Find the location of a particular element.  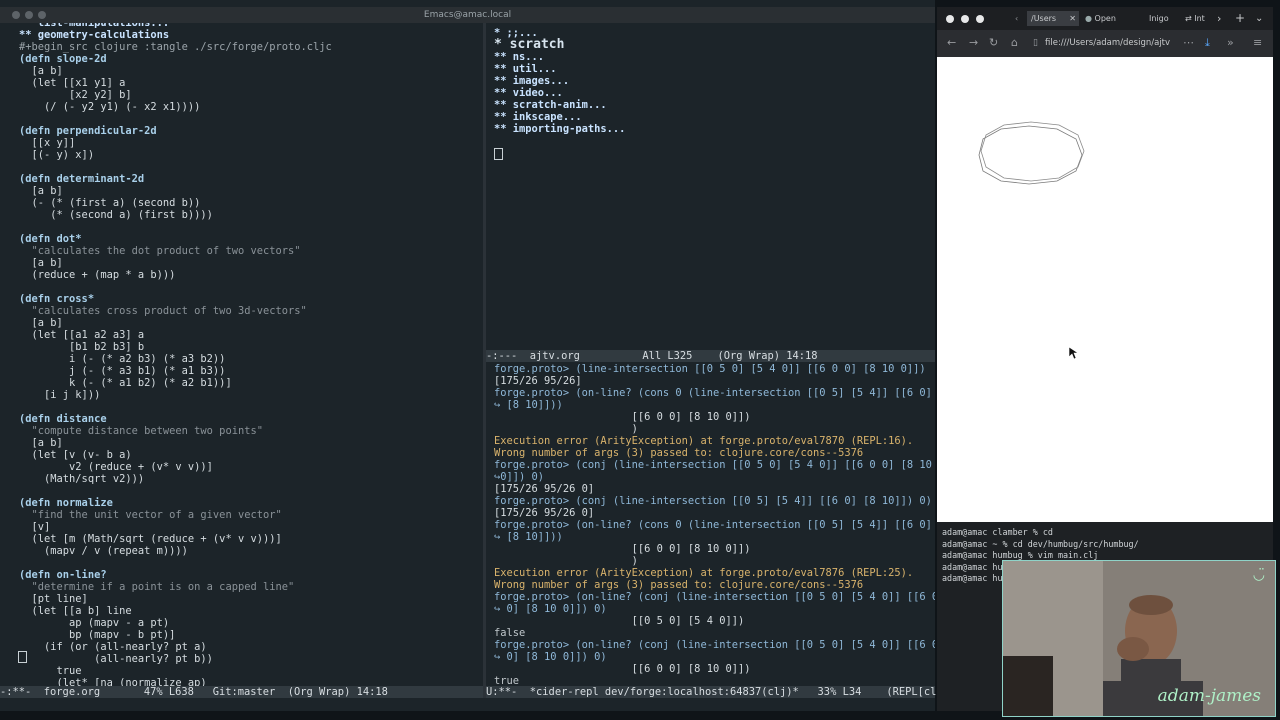

mouse-pointer-icon is located at coordinates (1073, 353).